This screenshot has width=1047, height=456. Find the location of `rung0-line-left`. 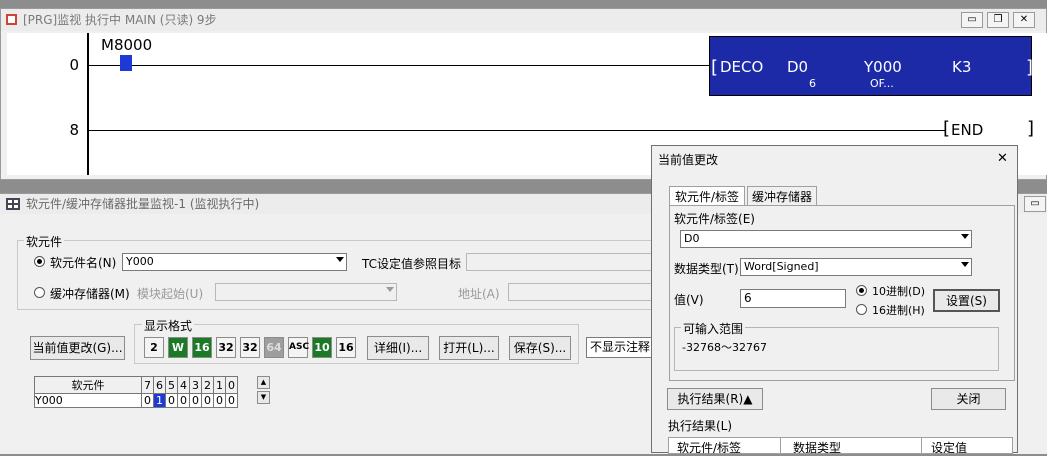

rung0-line-left is located at coordinates (104, 65).